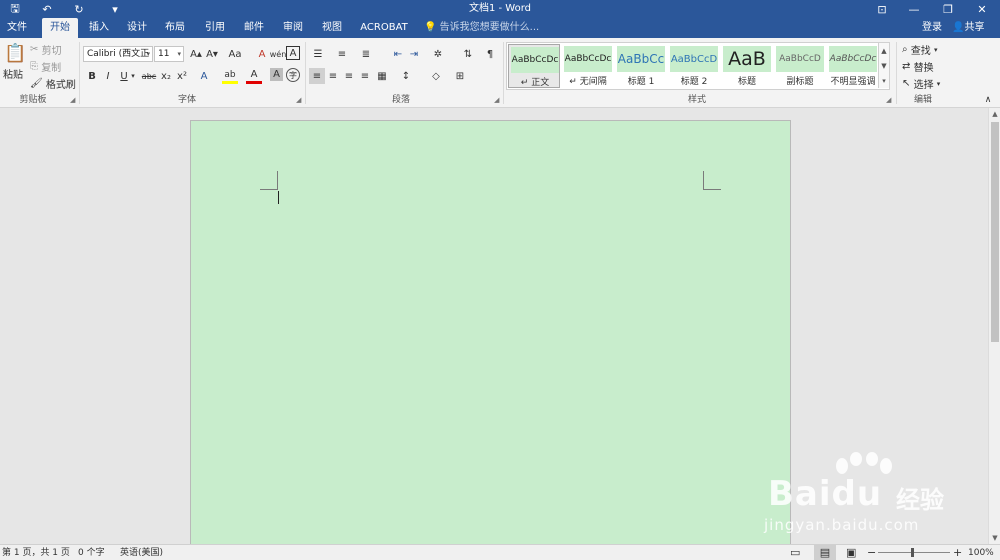 The image size is (1000, 560). I want to click on tab-view: 视图, so click(332, 28).